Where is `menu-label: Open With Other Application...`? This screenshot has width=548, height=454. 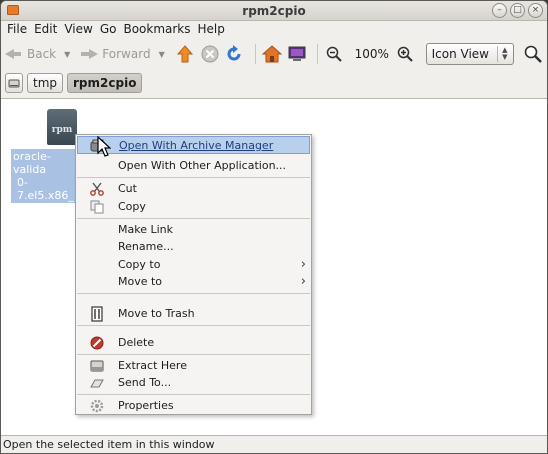
menu-label: Open With Other Application... is located at coordinates (202, 165).